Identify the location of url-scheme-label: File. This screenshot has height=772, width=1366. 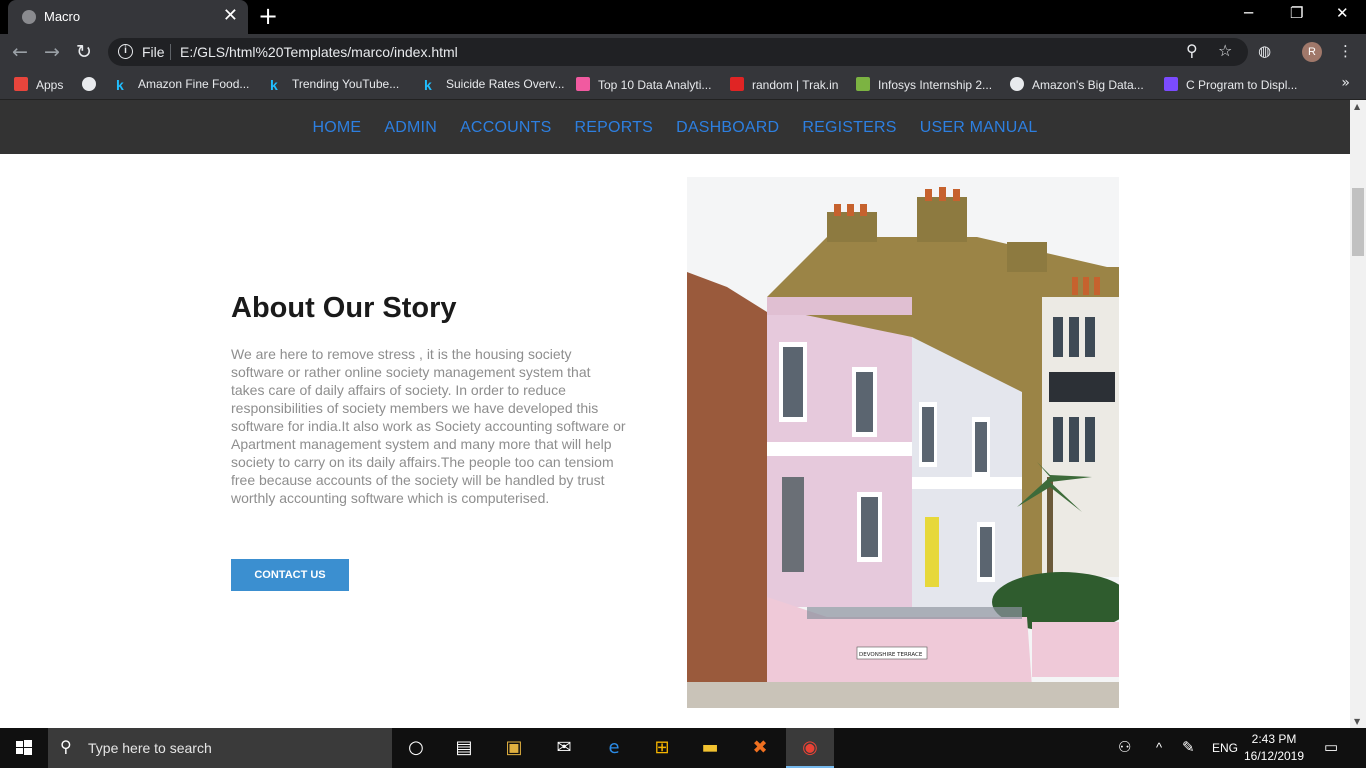
(153, 52).